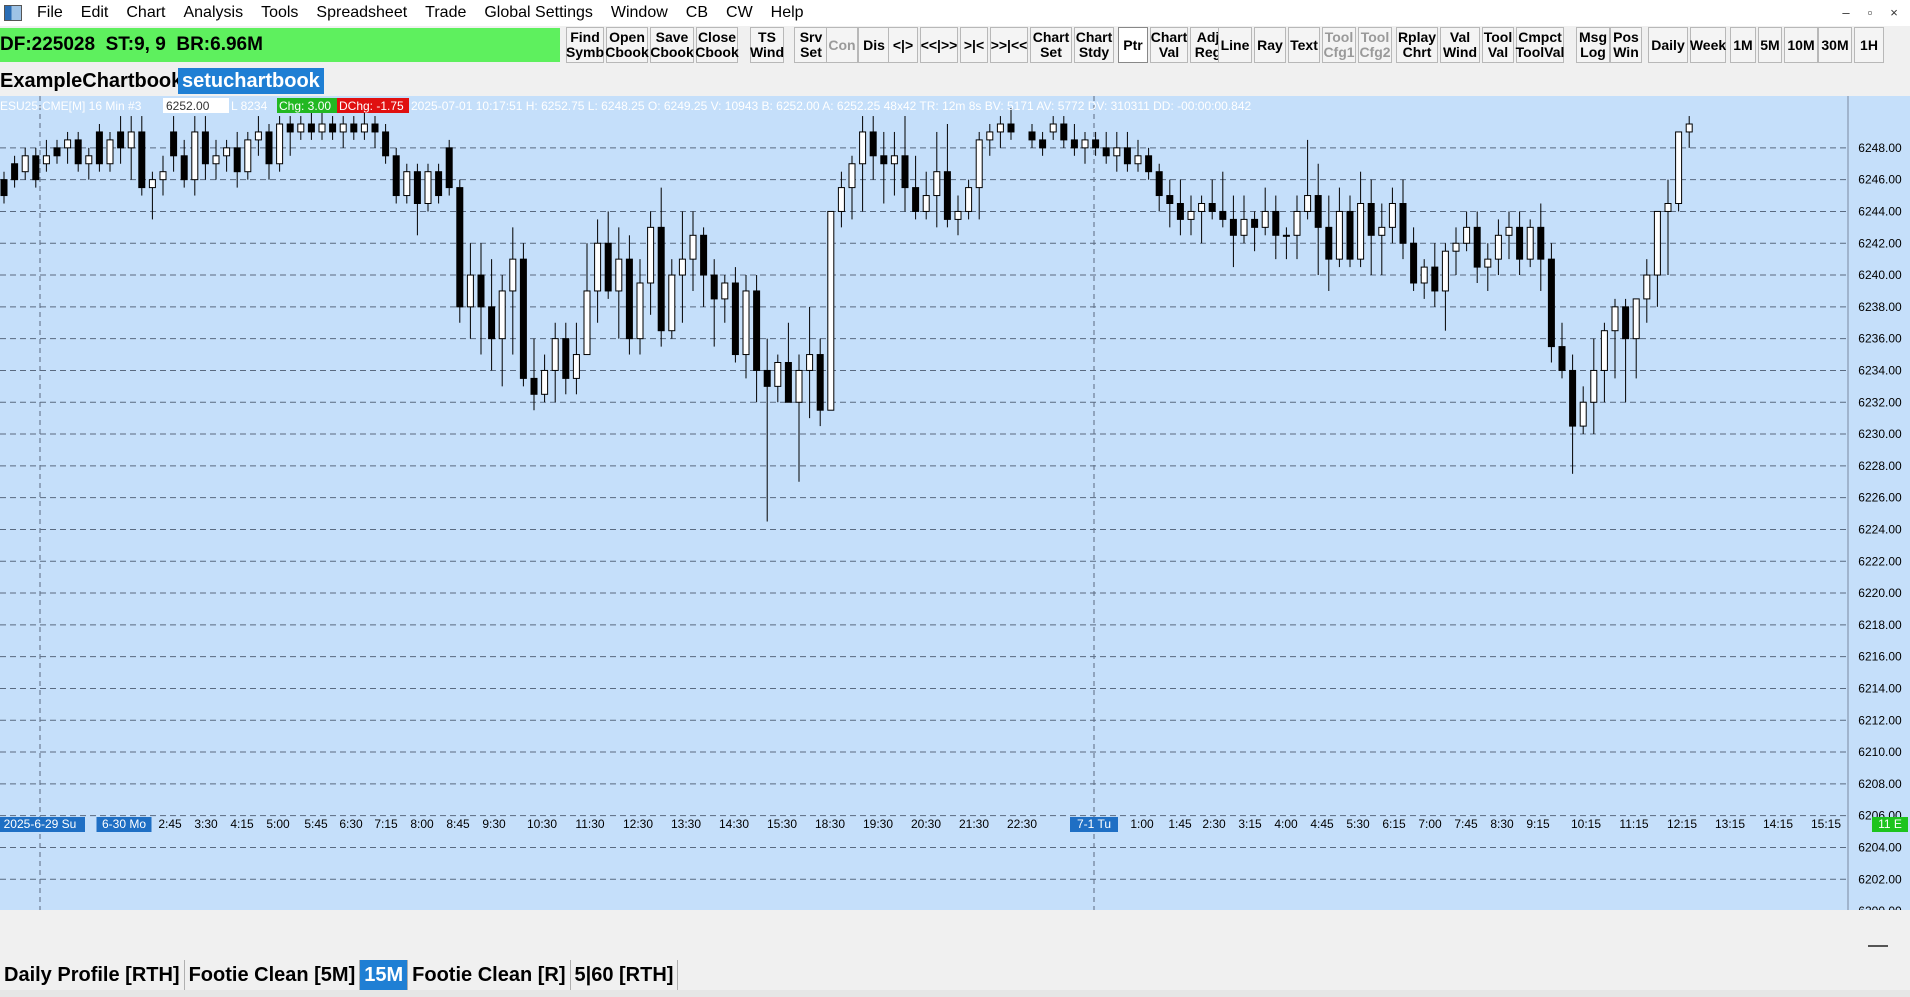 The image size is (1910, 997). What do you see at coordinates (697, 13) in the screenshot?
I see `menu-cb: CB` at bounding box center [697, 13].